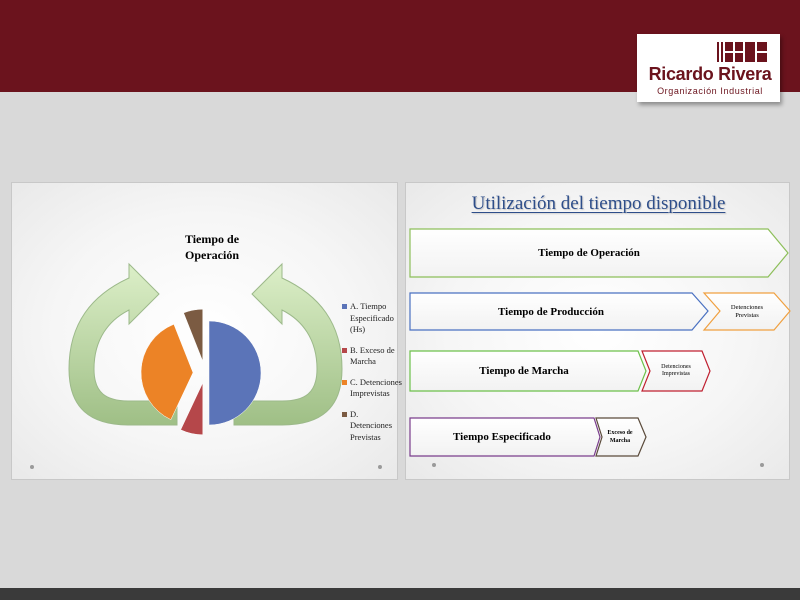  Describe the element at coordinates (344, 350) in the screenshot. I see `legend-swatch-b` at that location.